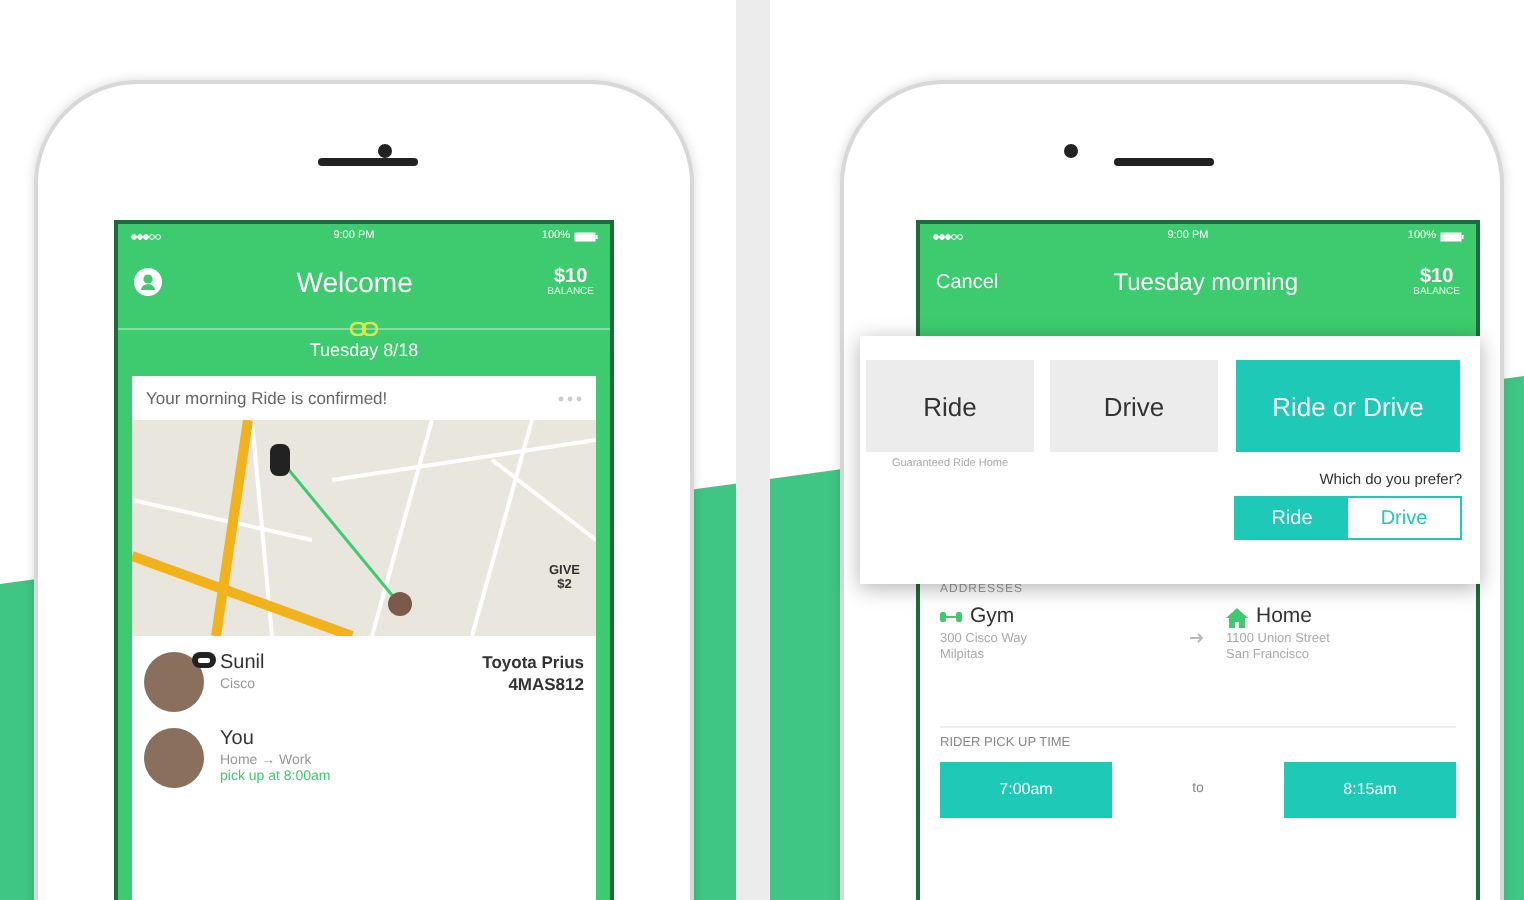 The width and height of the screenshot is (1524, 900). Describe the element at coordinates (1292, 518) in the screenshot. I see `preference-option: Ride` at that location.